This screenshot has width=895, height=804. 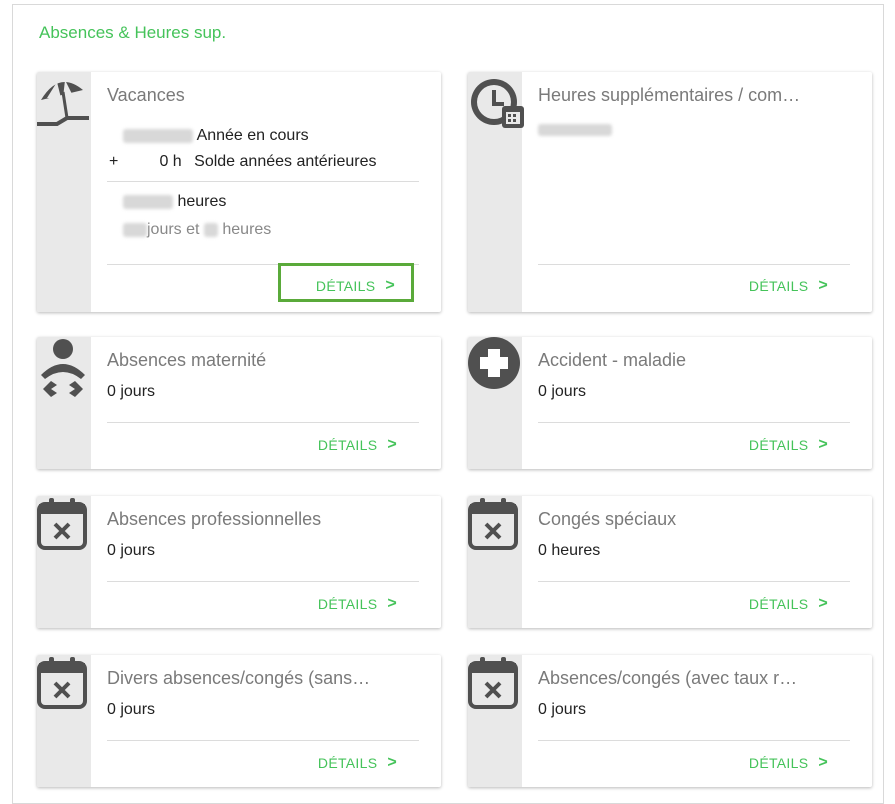 I want to click on card-title: Congés spéciaux, so click(x=607, y=519).